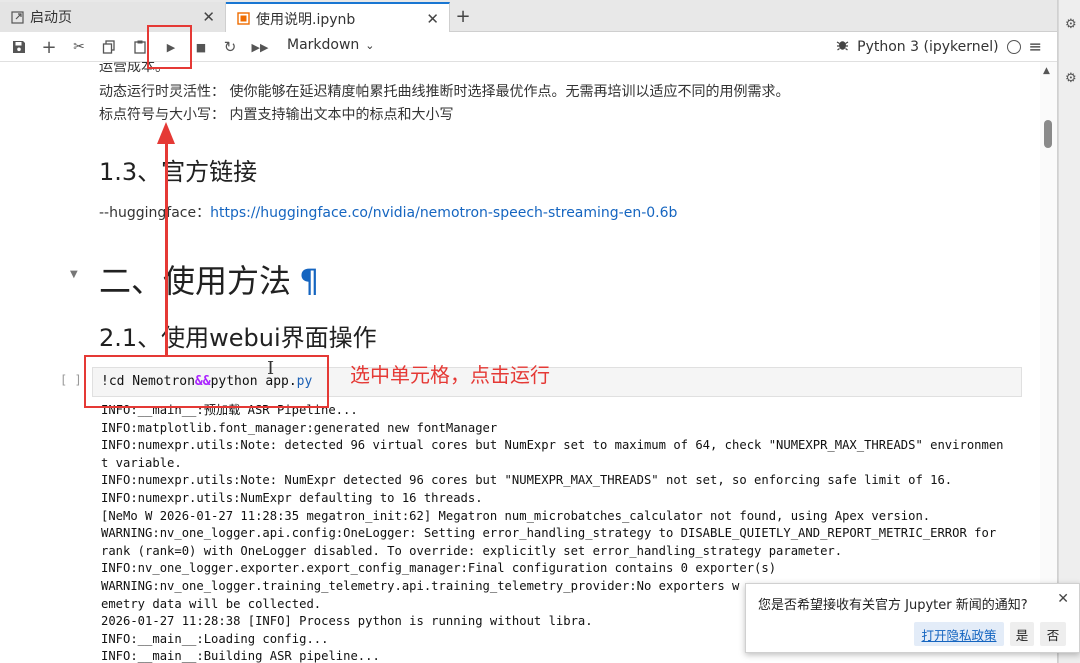 The image size is (1080, 663). What do you see at coordinates (1072, 79) in the screenshot?
I see `debugger-icon: ⚙` at bounding box center [1072, 79].